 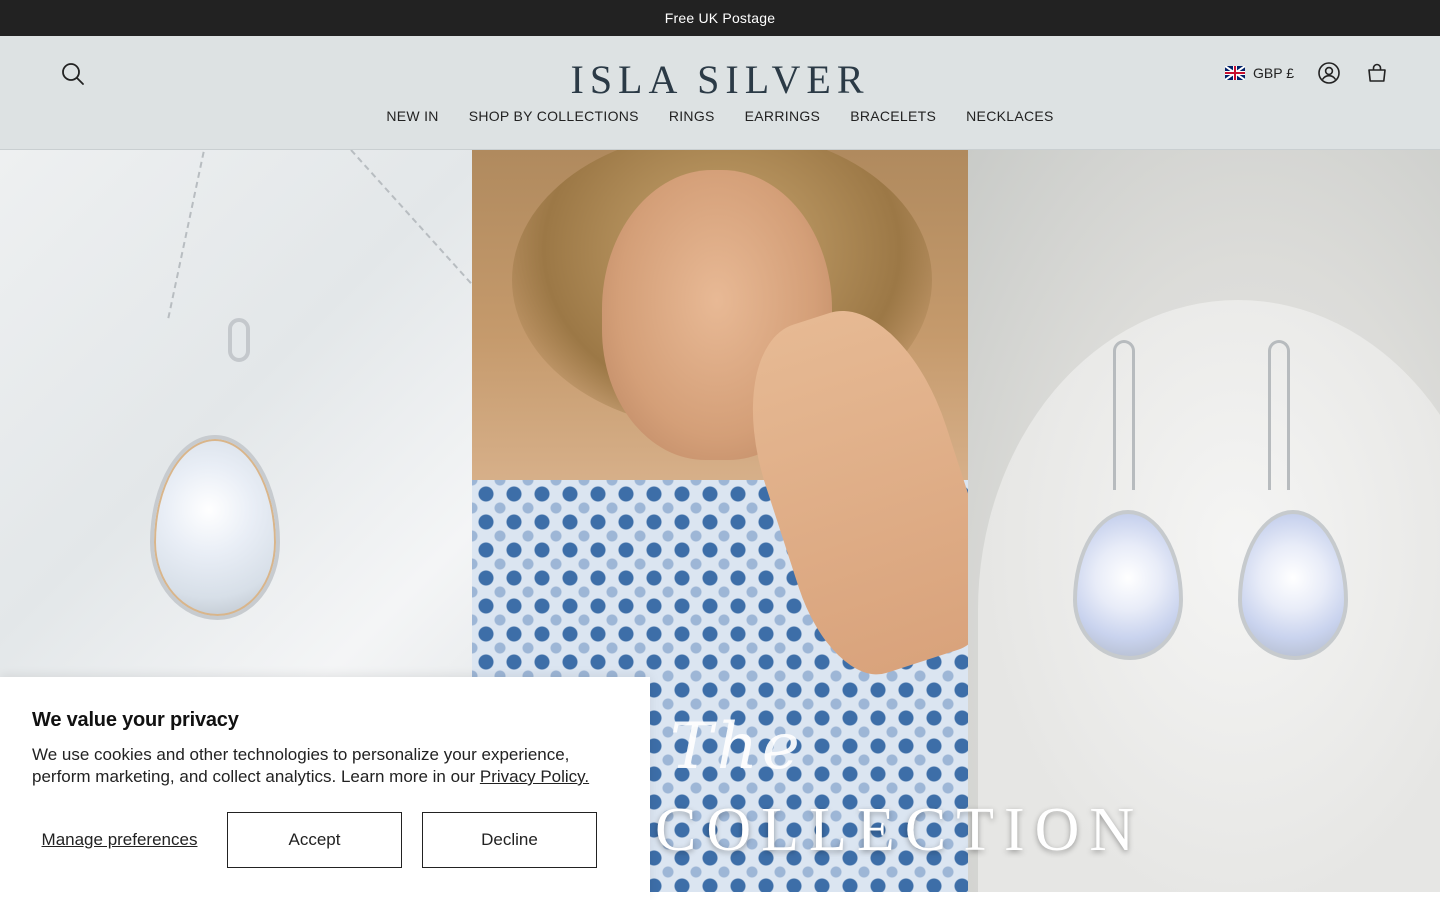 I want to click on manage-preferences-link: Manage preferences, so click(x=119, y=840).